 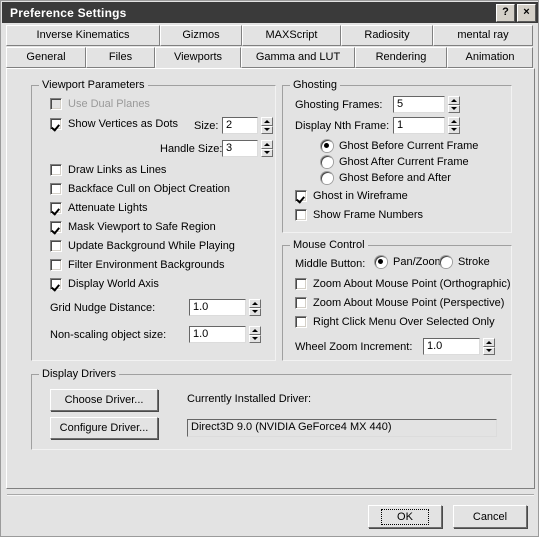 I want to click on titlebar-buttons: ? ×, so click(x=516, y=13).